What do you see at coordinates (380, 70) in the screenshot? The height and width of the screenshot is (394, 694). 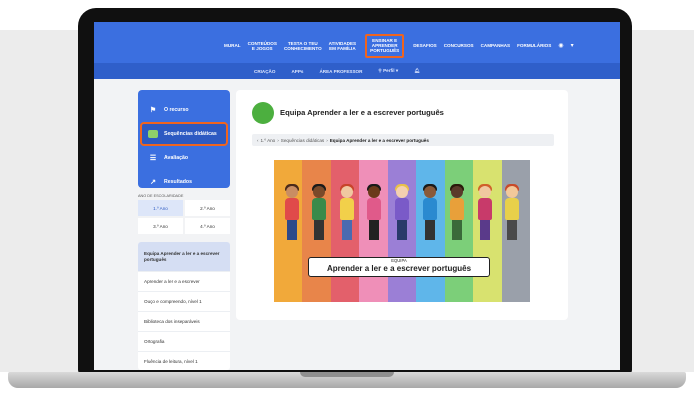 I see `person-icon: ⚲` at bounding box center [380, 70].